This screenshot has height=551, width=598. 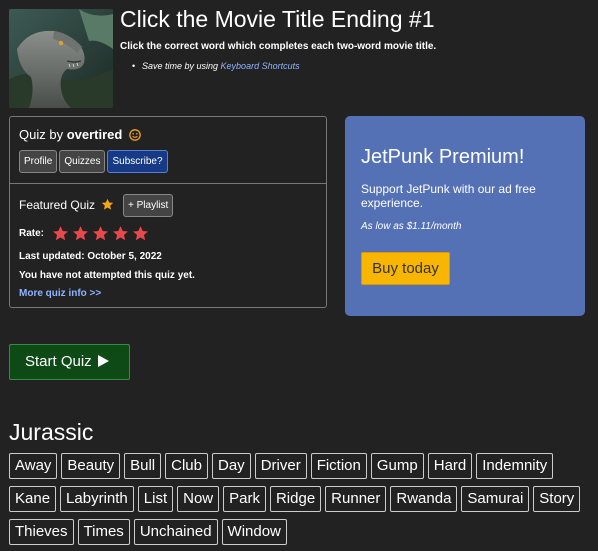 What do you see at coordinates (57, 205) in the screenshot?
I see `featured-quiz-text: Featured Quiz` at bounding box center [57, 205].